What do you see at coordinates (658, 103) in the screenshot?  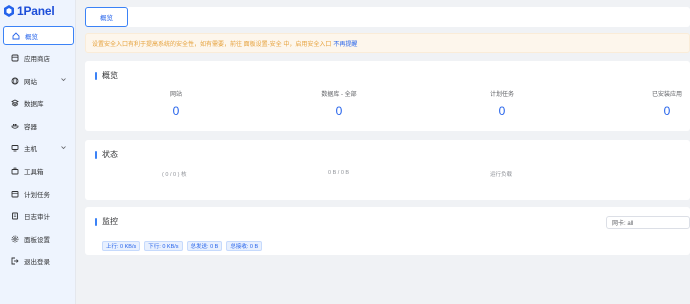 I see `stat-installed-apps: 已安装应用 0` at bounding box center [658, 103].